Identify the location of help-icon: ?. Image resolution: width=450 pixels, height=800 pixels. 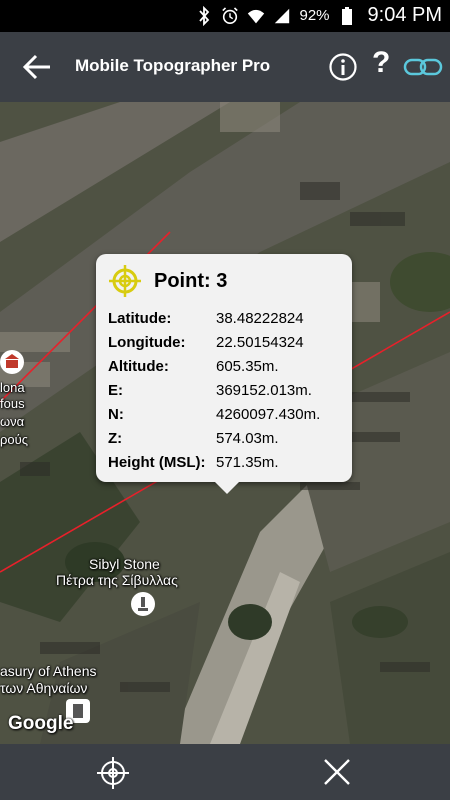
(381, 63).